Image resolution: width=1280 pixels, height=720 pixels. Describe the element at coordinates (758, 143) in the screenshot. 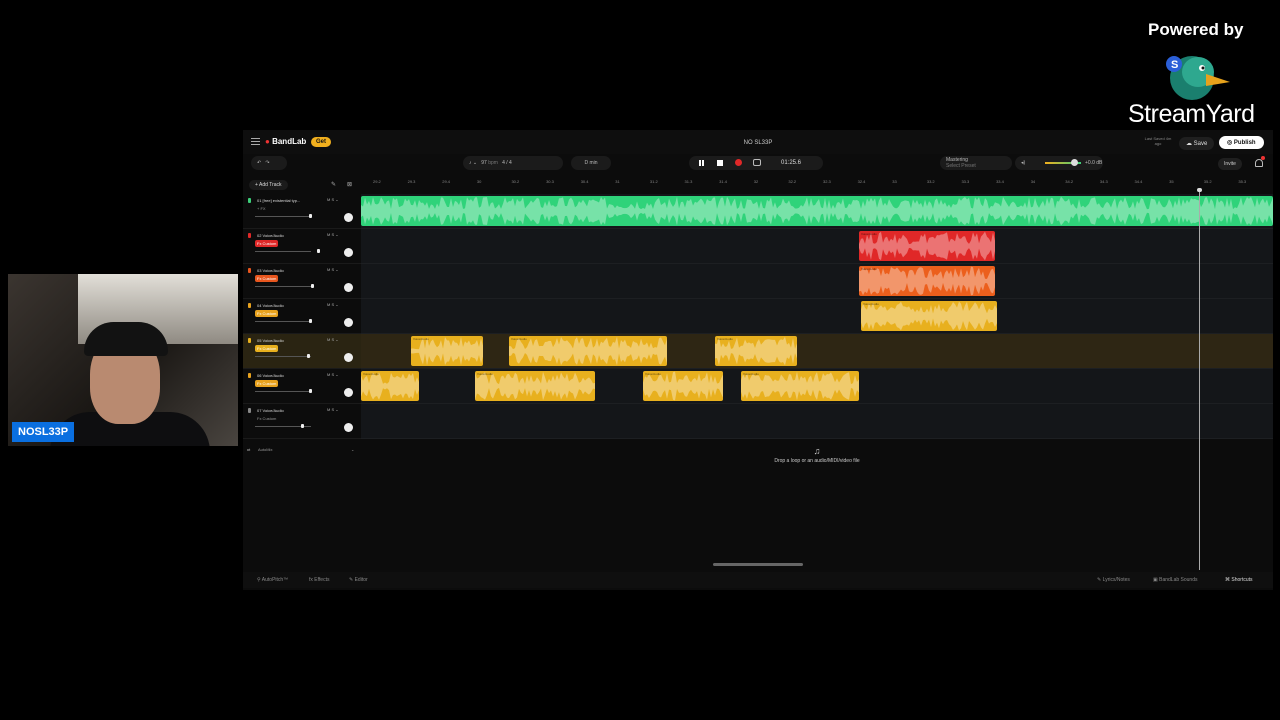

I see `project-title: NO SL33P` at that location.